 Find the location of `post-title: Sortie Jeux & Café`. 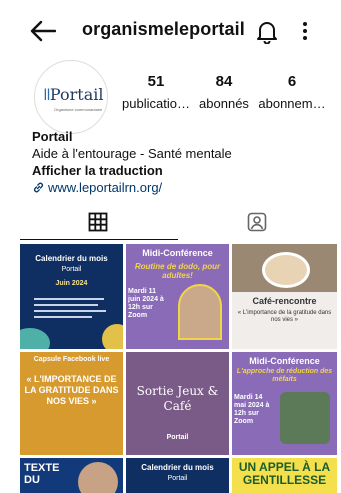

post-title: Sortie Jeux & Café is located at coordinates (177, 398).